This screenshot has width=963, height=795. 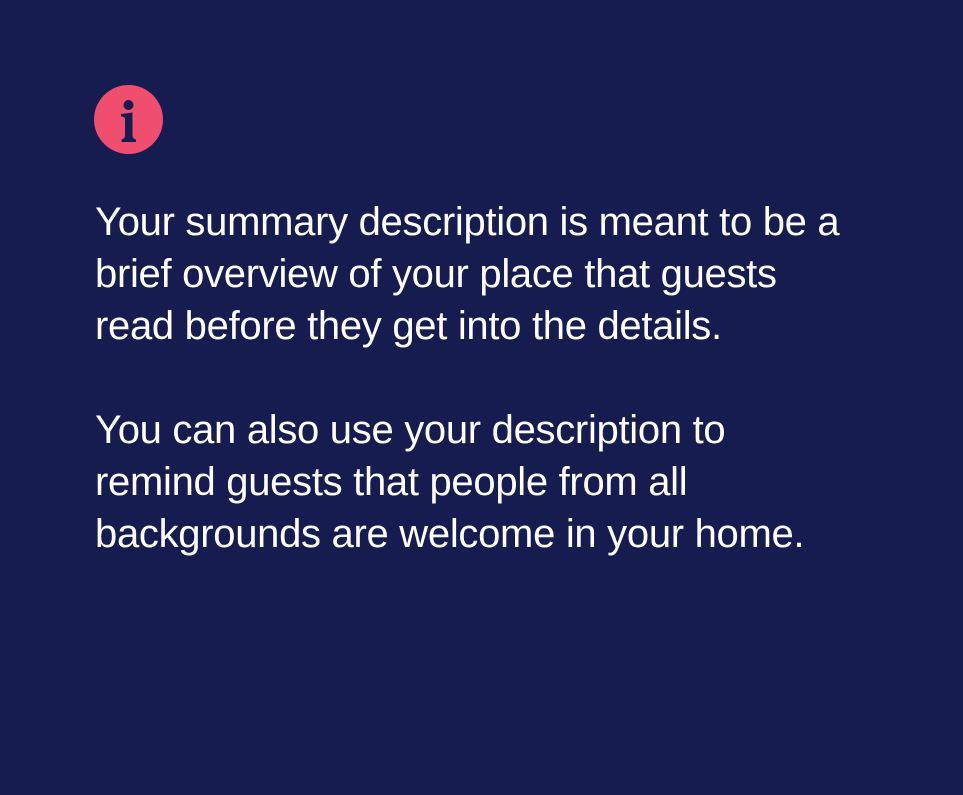 I want to click on info-icon, so click(x=128, y=119).